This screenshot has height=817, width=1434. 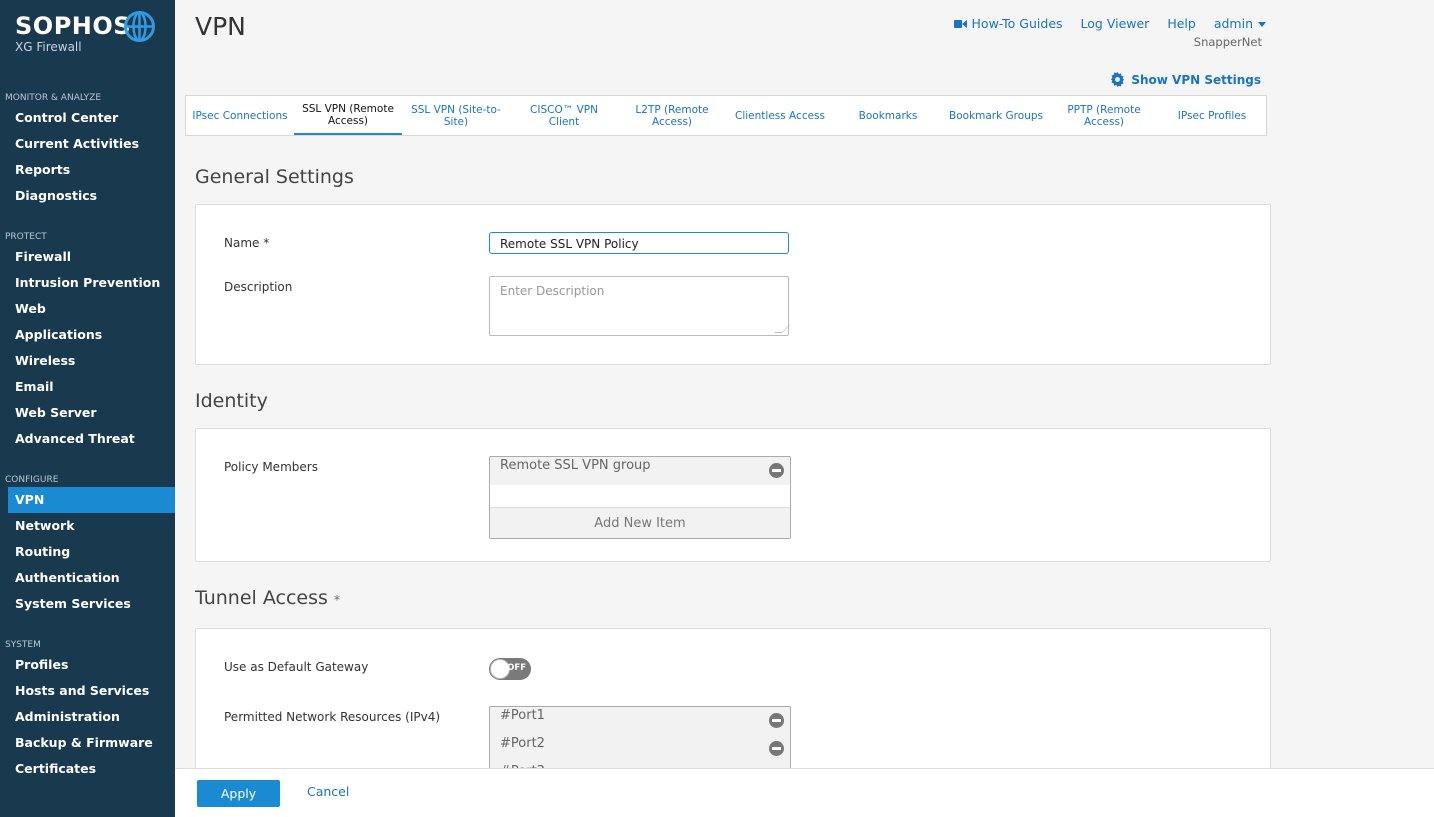 I want to click on brand-name: SOPHOS, so click(x=73, y=26).